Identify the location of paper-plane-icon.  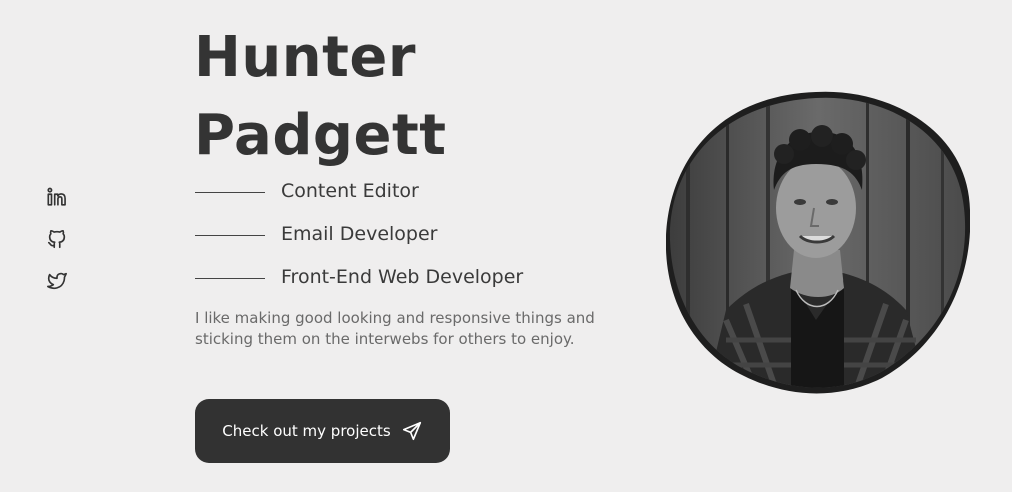
(412, 431).